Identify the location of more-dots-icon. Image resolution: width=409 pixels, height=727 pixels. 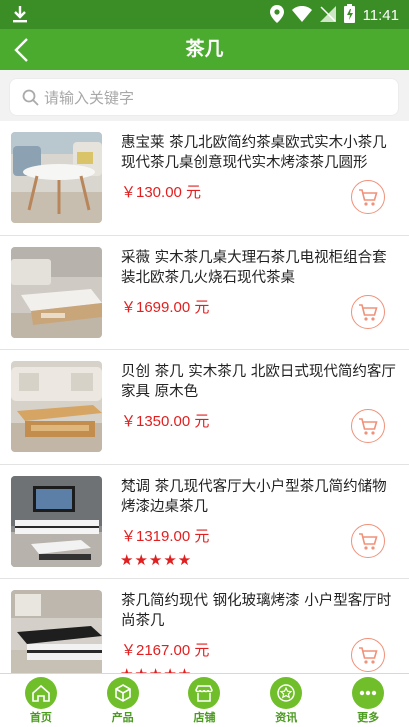
(368, 693).